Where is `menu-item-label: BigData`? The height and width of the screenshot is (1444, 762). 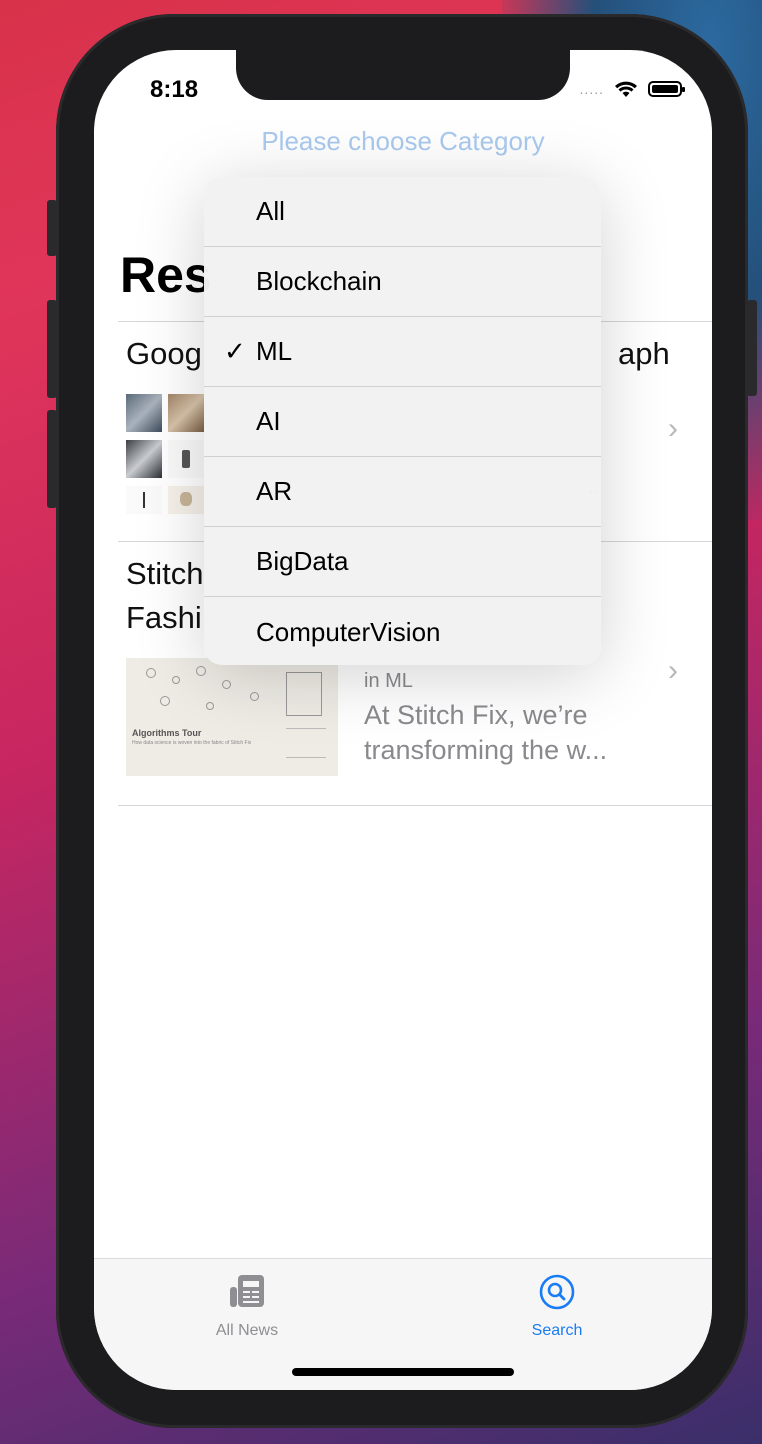
menu-item-label: BigData is located at coordinates (302, 561).